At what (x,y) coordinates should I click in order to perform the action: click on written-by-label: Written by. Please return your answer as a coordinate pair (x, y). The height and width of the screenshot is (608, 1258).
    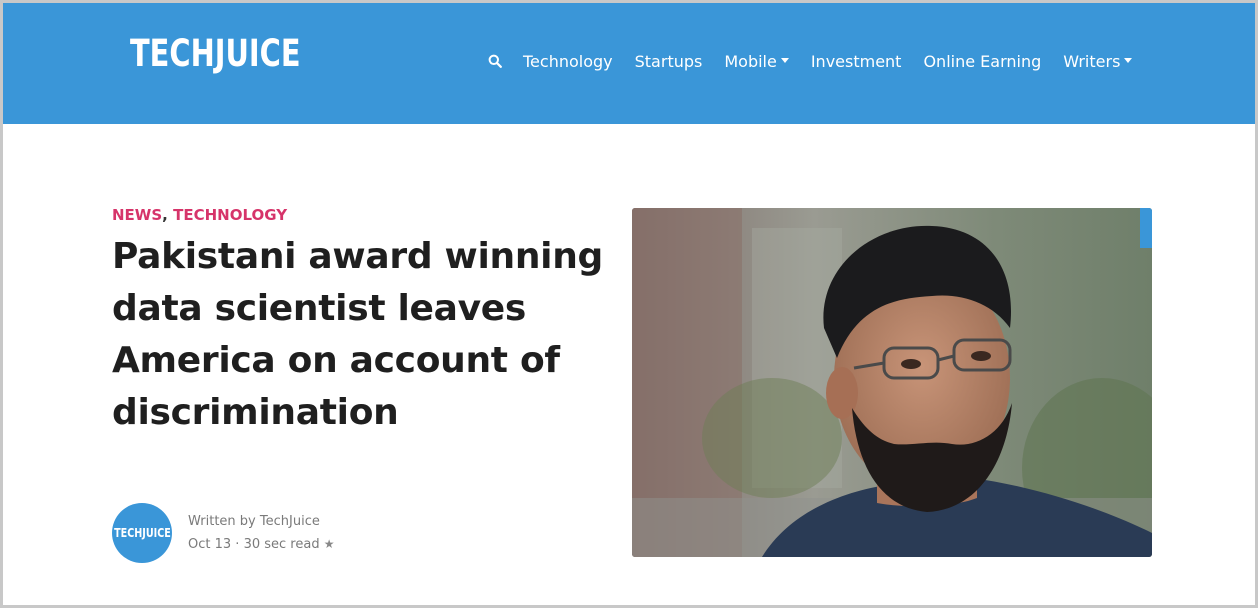
    Looking at the image, I should click on (222, 521).